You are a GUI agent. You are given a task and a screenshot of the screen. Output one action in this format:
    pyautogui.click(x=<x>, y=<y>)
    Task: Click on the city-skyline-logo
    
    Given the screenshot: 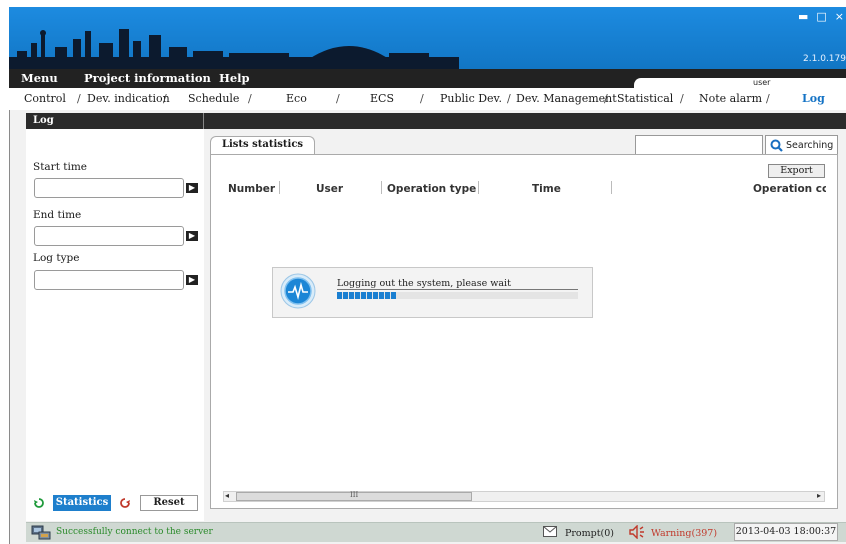 What is the action you would take?
    pyautogui.click(x=234, y=51)
    